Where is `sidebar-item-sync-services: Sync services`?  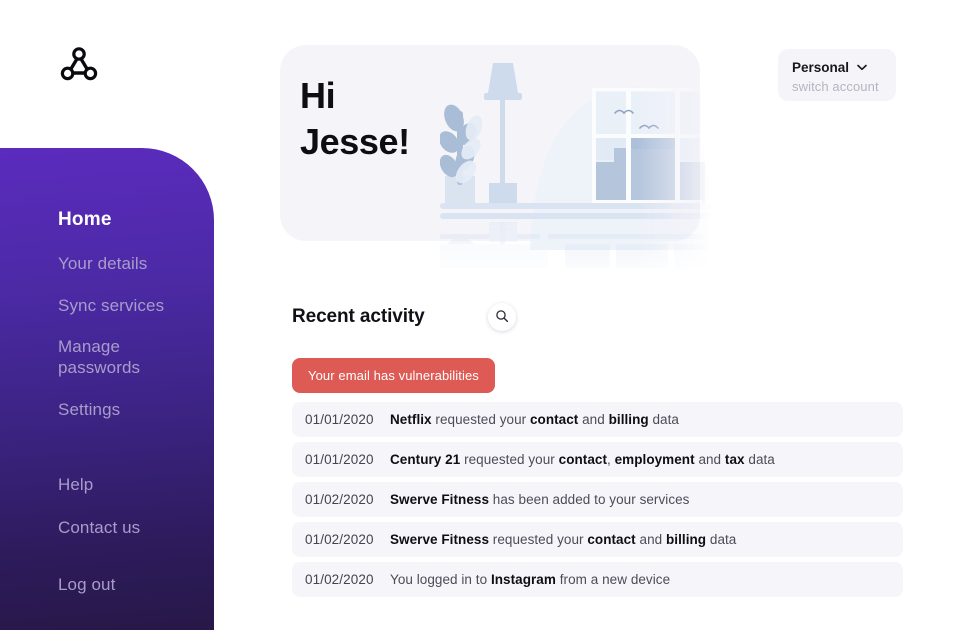 sidebar-item-sync-services: Sync services is located at coordinates (107, 305).